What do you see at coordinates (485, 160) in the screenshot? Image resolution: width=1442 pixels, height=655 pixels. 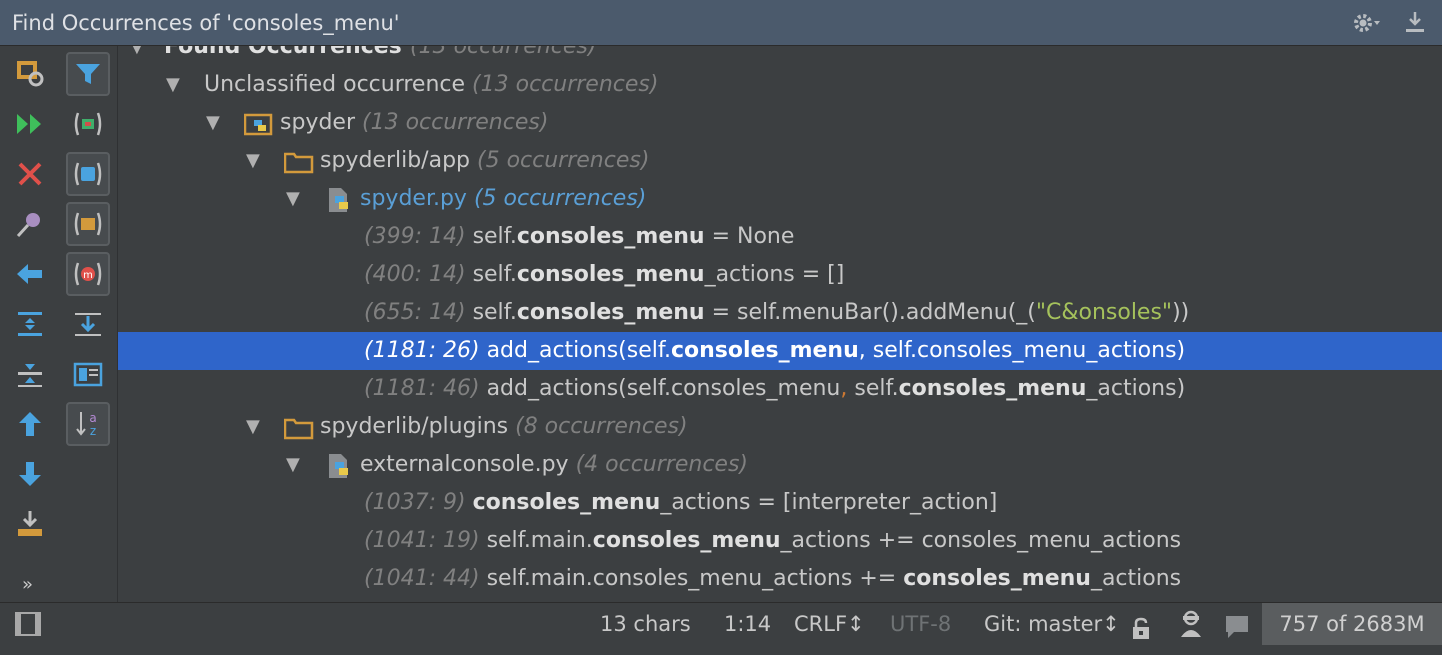 I see `directory-label: spyderlib/app (5 occurrences)` at bounding box center [485, 160].